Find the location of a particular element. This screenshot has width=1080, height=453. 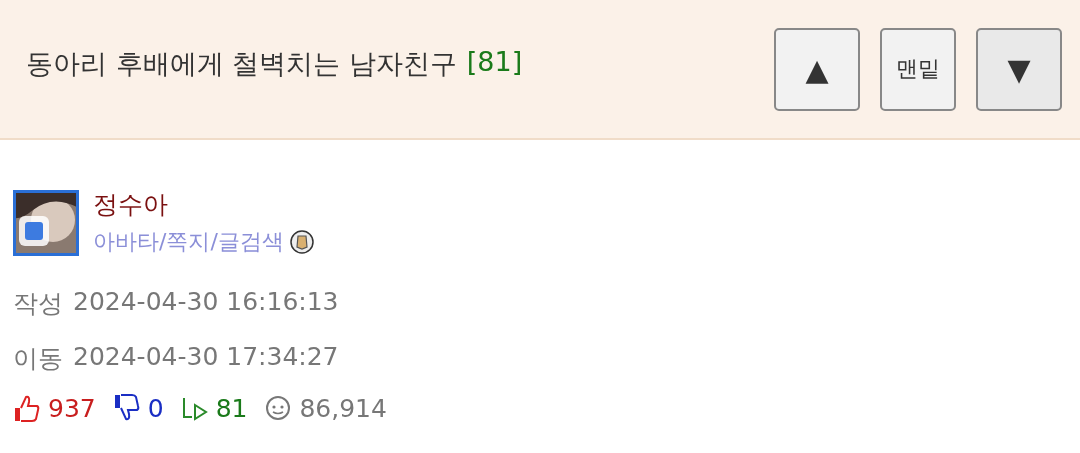

level-badge-icon is located at coordinates (301, 242).